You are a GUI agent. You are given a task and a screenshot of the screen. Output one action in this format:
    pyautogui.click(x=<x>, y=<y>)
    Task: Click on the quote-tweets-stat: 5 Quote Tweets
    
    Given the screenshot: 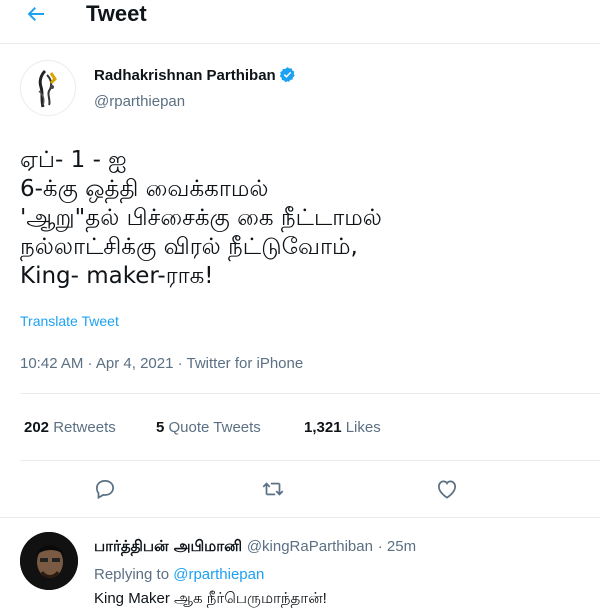 What is the action you would take?
    pyautogui.click(x=208, y=427)
    